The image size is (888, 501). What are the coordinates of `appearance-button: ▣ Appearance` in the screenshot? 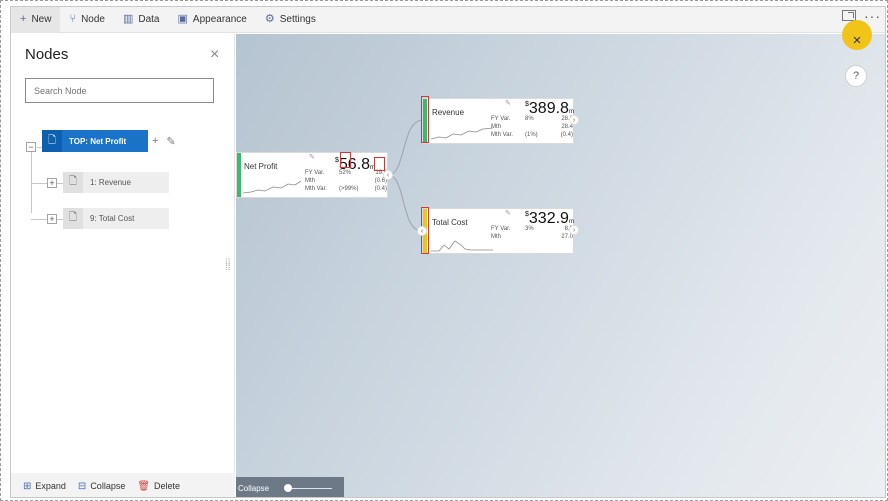 It's located at (212, 20).